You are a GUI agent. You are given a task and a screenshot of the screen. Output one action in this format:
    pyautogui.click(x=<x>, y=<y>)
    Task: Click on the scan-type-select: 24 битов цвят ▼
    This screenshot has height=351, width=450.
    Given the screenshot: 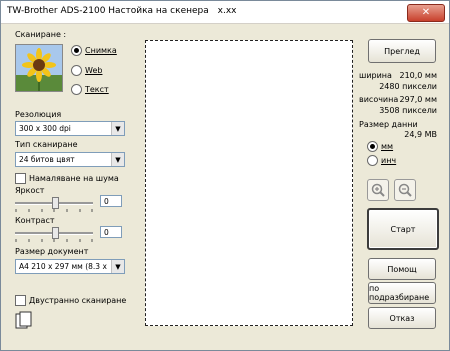 What is the action you would take?
    pyautogui.click(x=70, y=159)
    